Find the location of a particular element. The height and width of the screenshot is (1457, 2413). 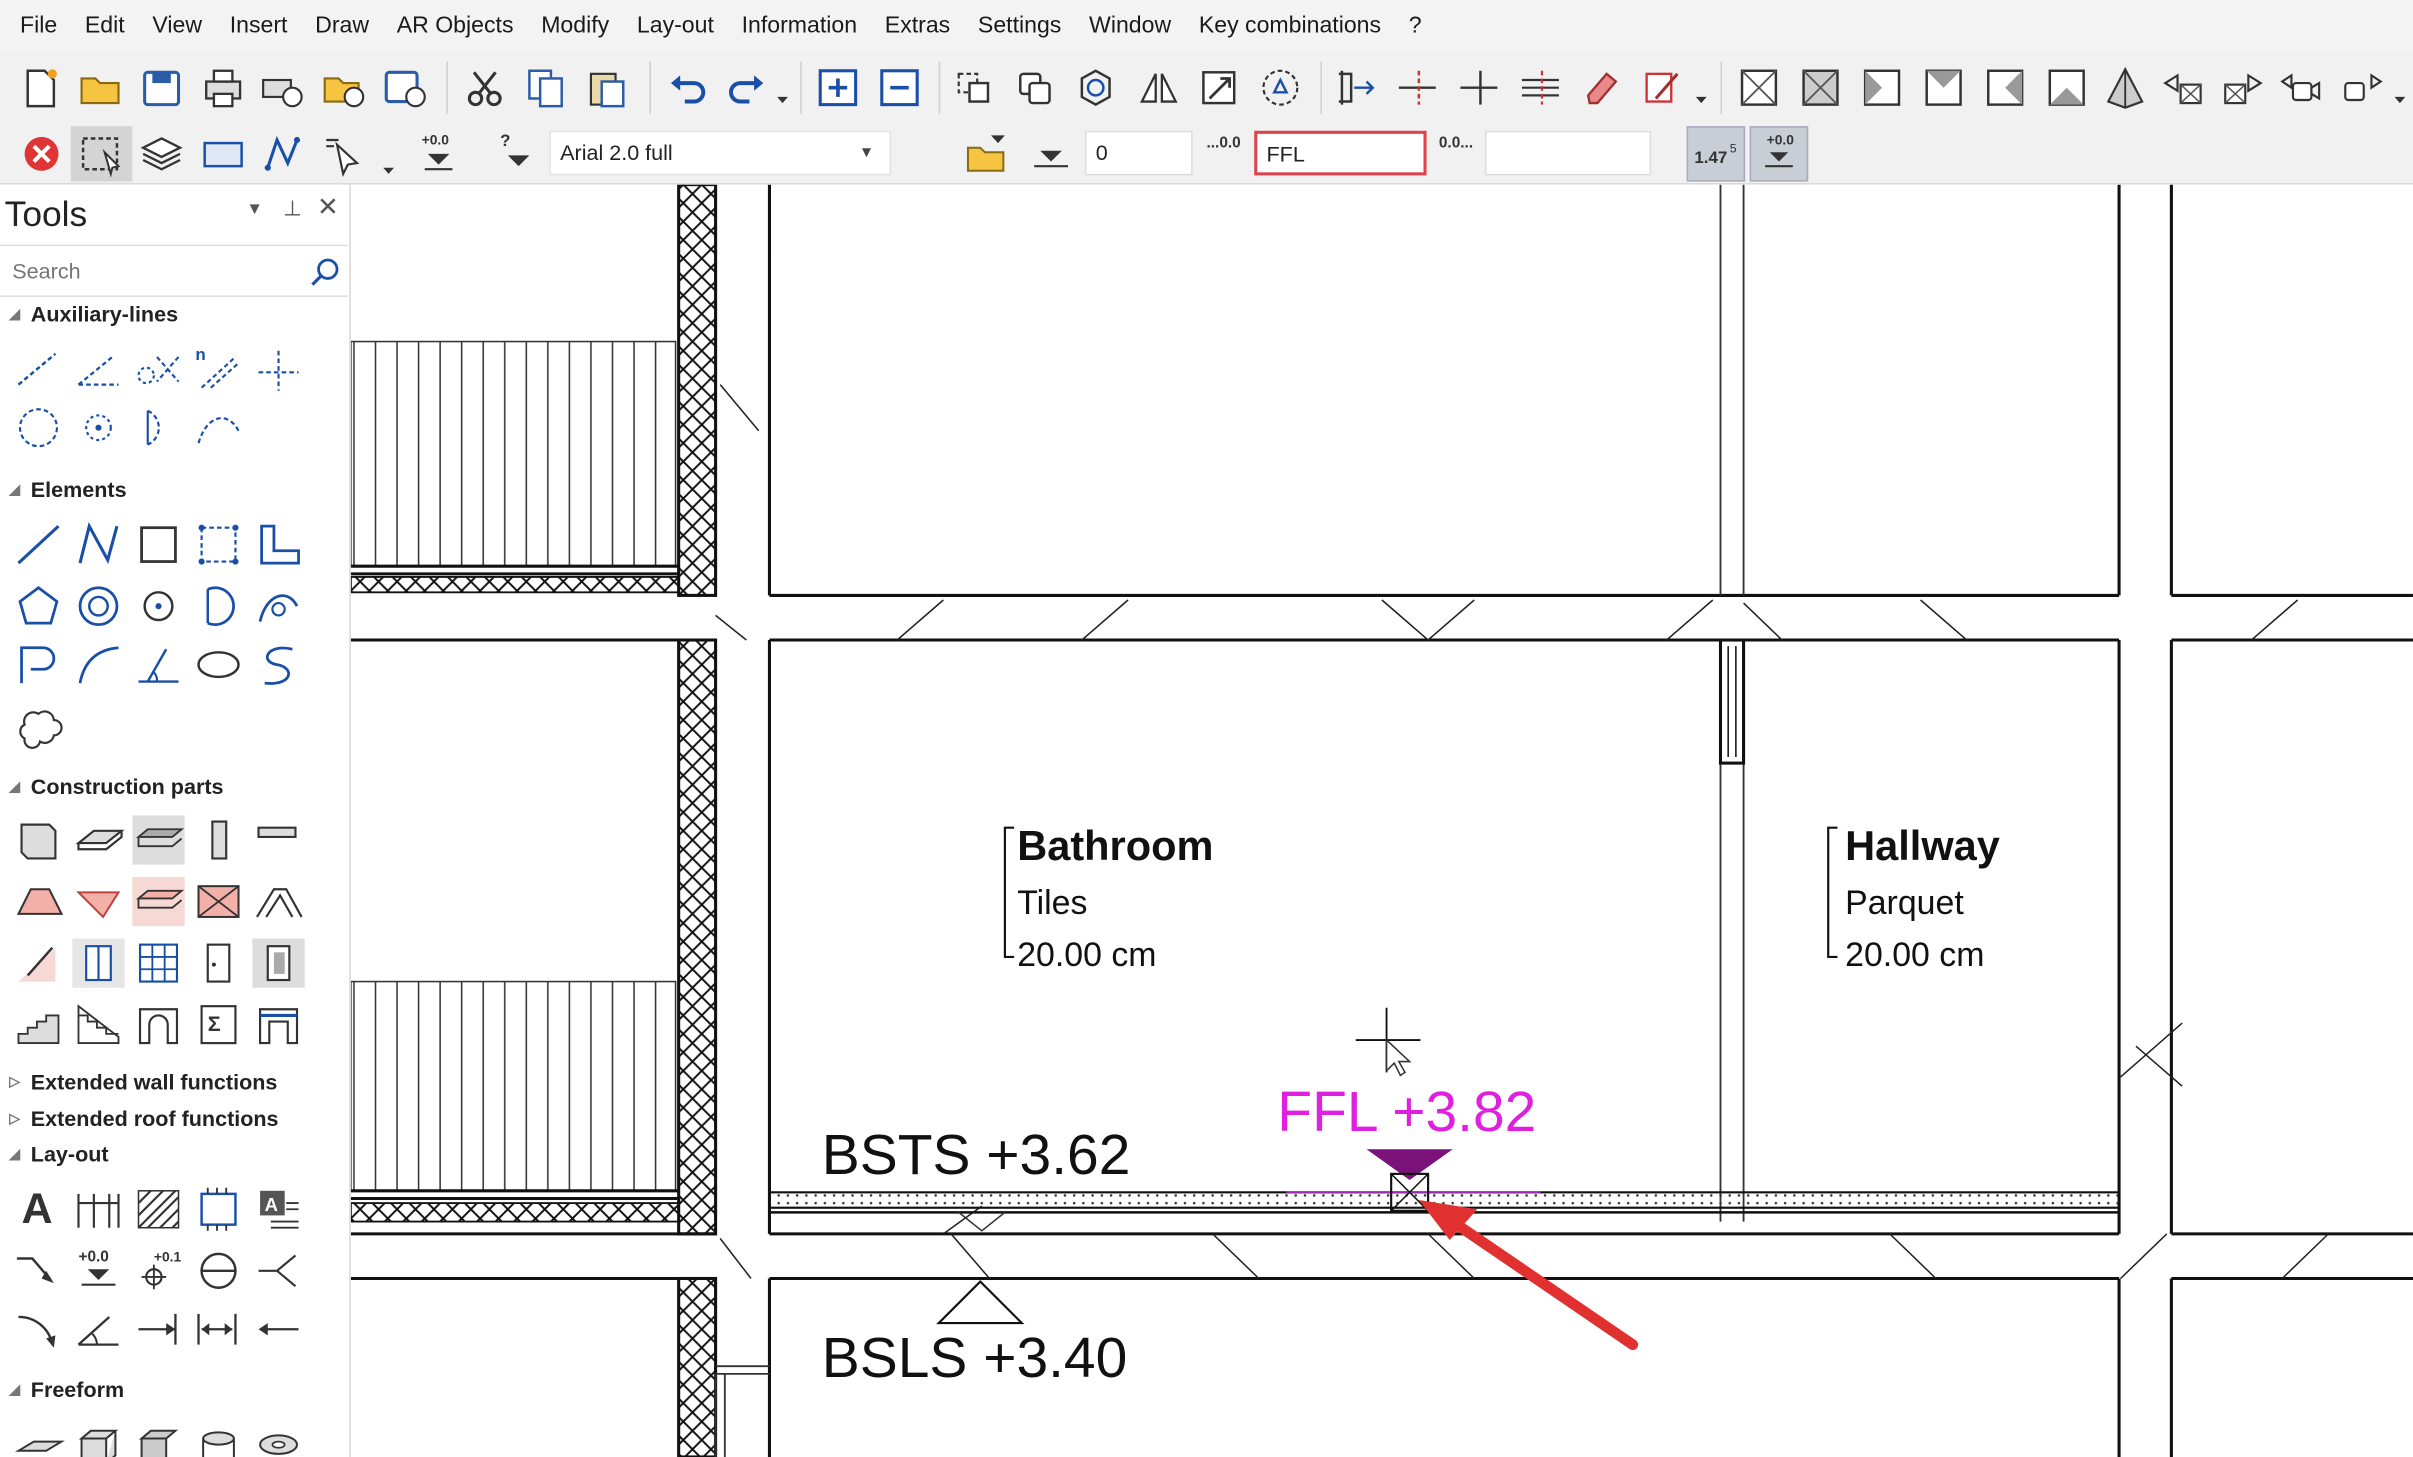

freeform-box-icon is located at coordinates (98, 1438).